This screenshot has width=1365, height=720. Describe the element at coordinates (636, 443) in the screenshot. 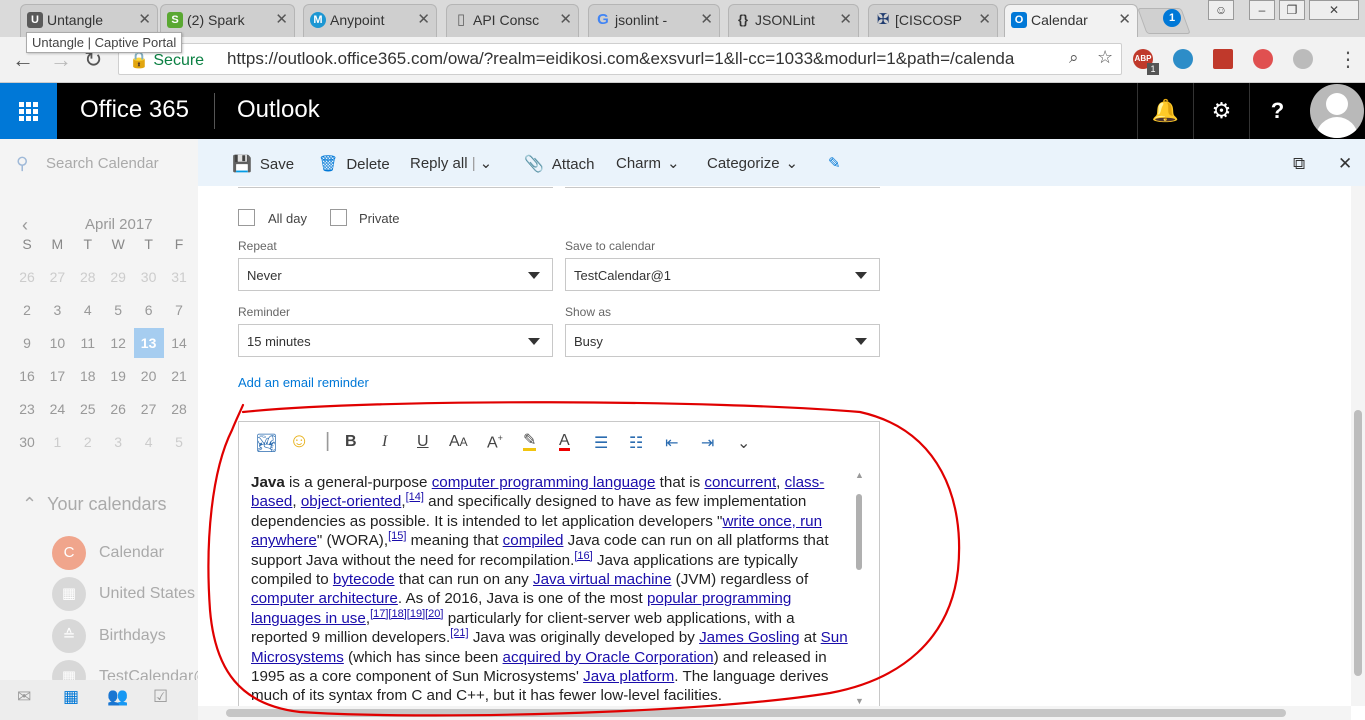

I see `numbered-list-icon: ☷` at that location.